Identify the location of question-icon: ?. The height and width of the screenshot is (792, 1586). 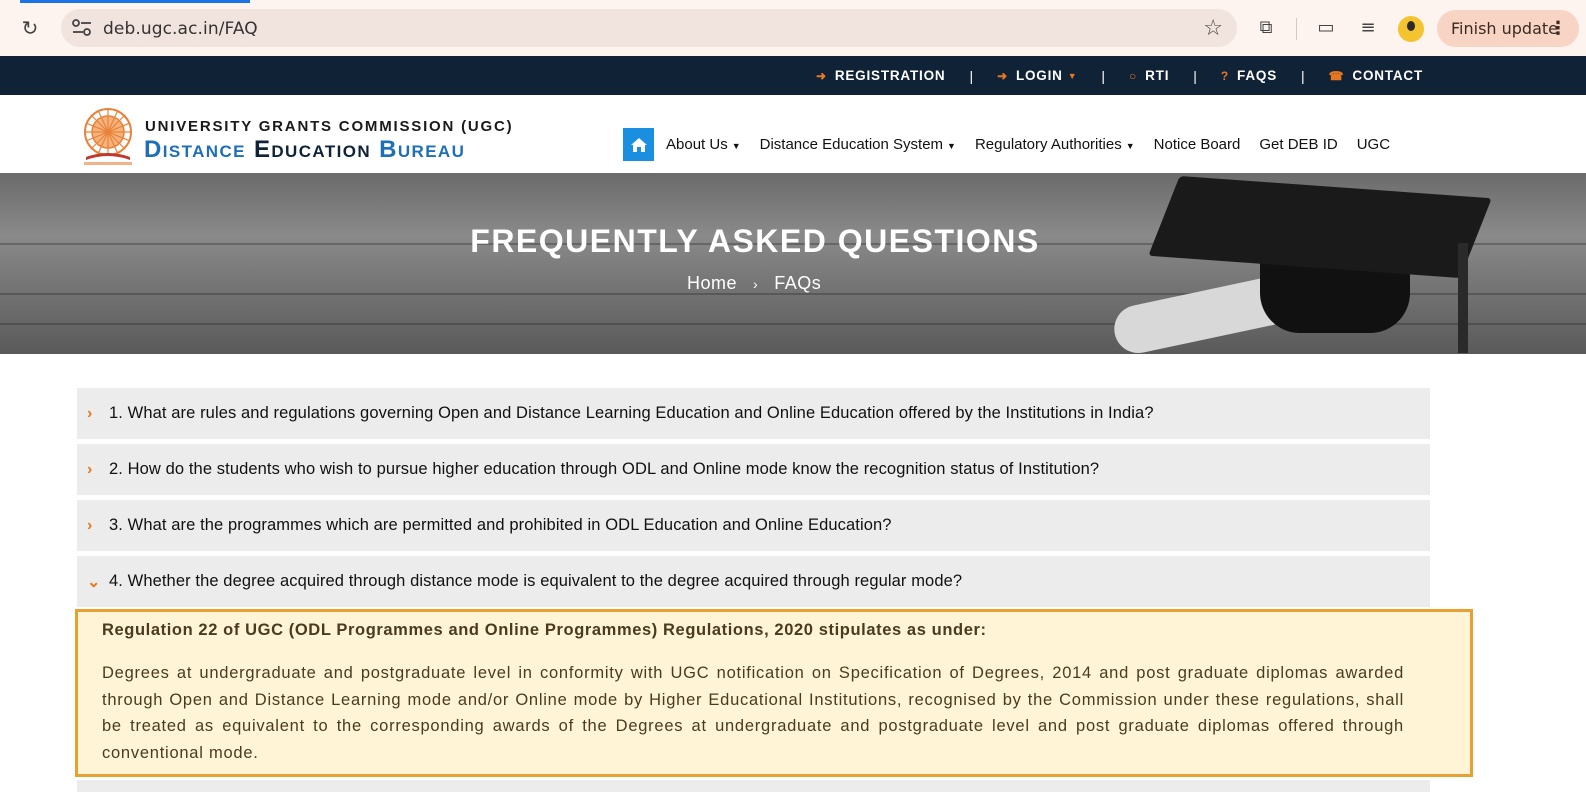
(1225, 75).